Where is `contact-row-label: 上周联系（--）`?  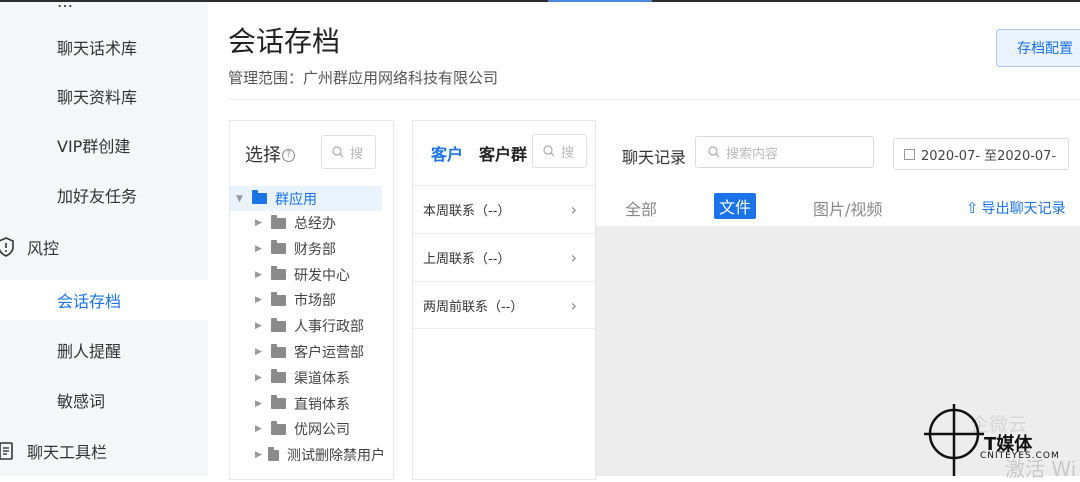
contact-row-label: 上周联系（--） is located at coordinates (467, 259).